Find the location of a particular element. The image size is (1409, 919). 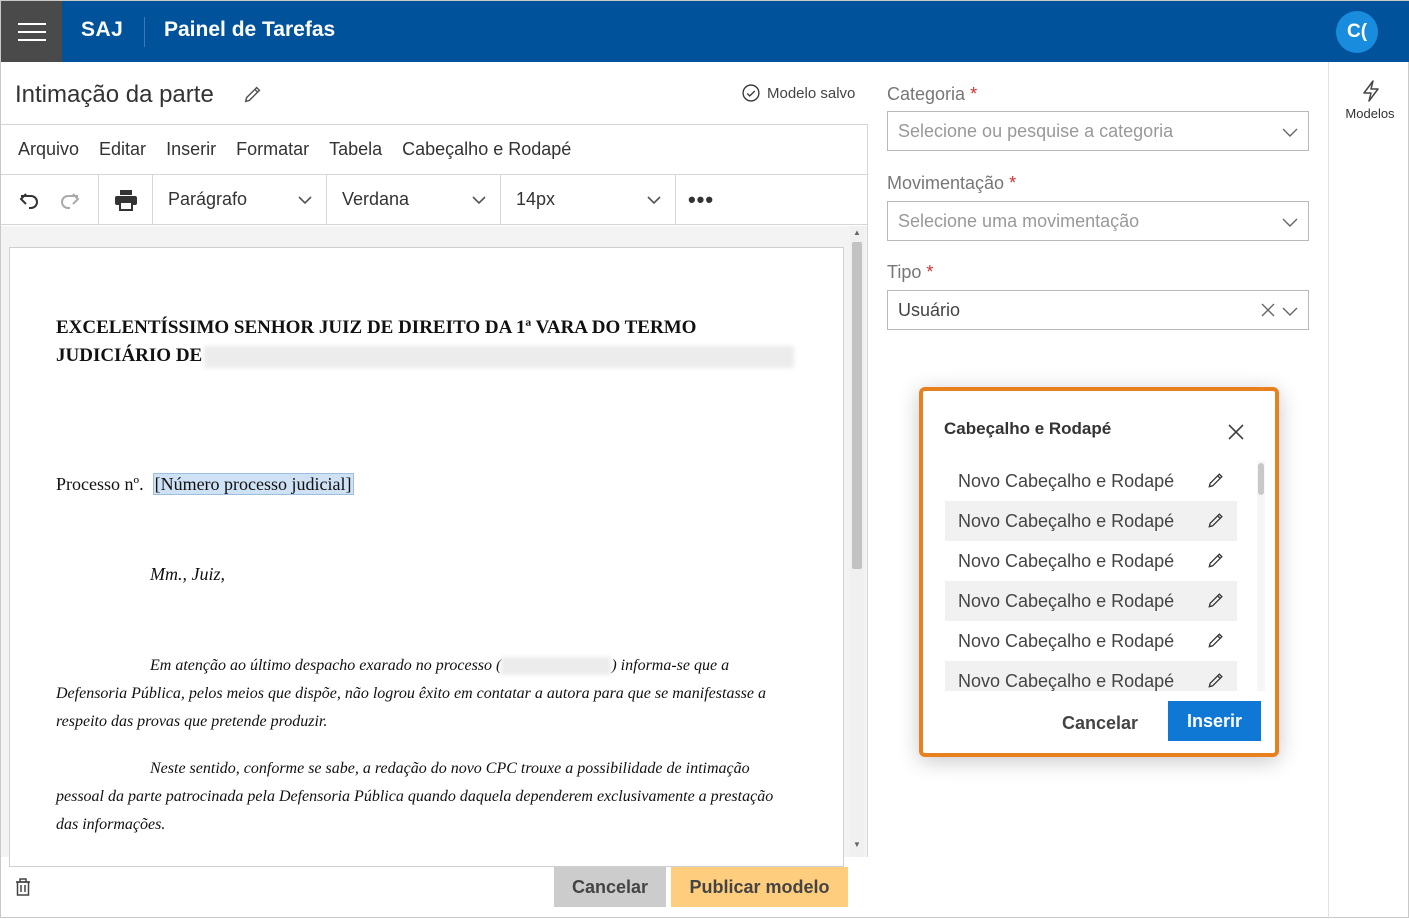

scroll-down-arrow-icon: ▼ is located at coordinates (857, 844).